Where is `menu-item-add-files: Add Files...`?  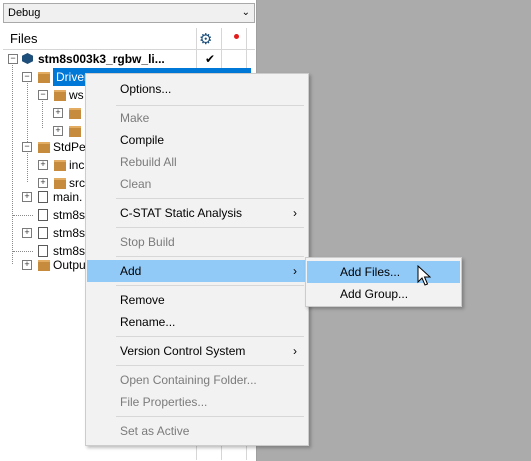 menu-item-add-files: Add Files... is located at coordinates (383, 272).